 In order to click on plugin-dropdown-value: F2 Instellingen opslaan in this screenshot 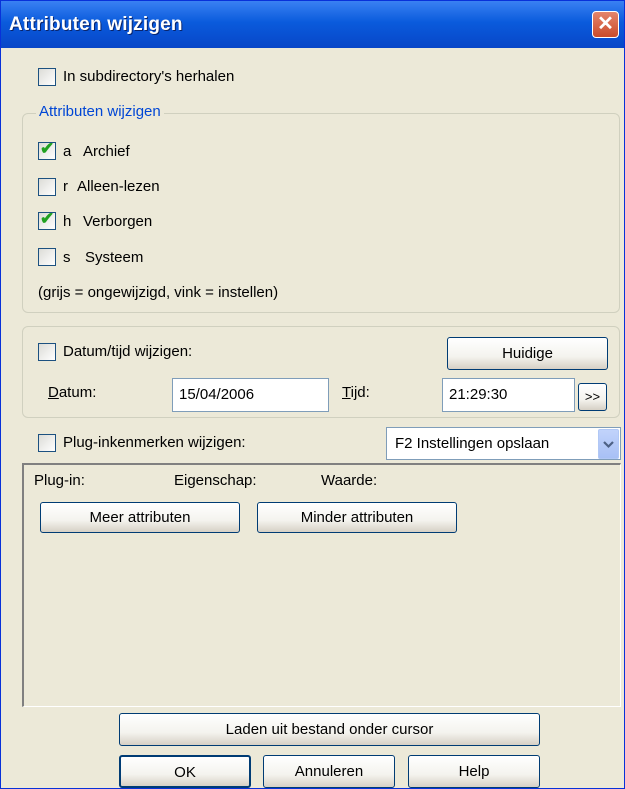, I will do `click(472, 443)`.